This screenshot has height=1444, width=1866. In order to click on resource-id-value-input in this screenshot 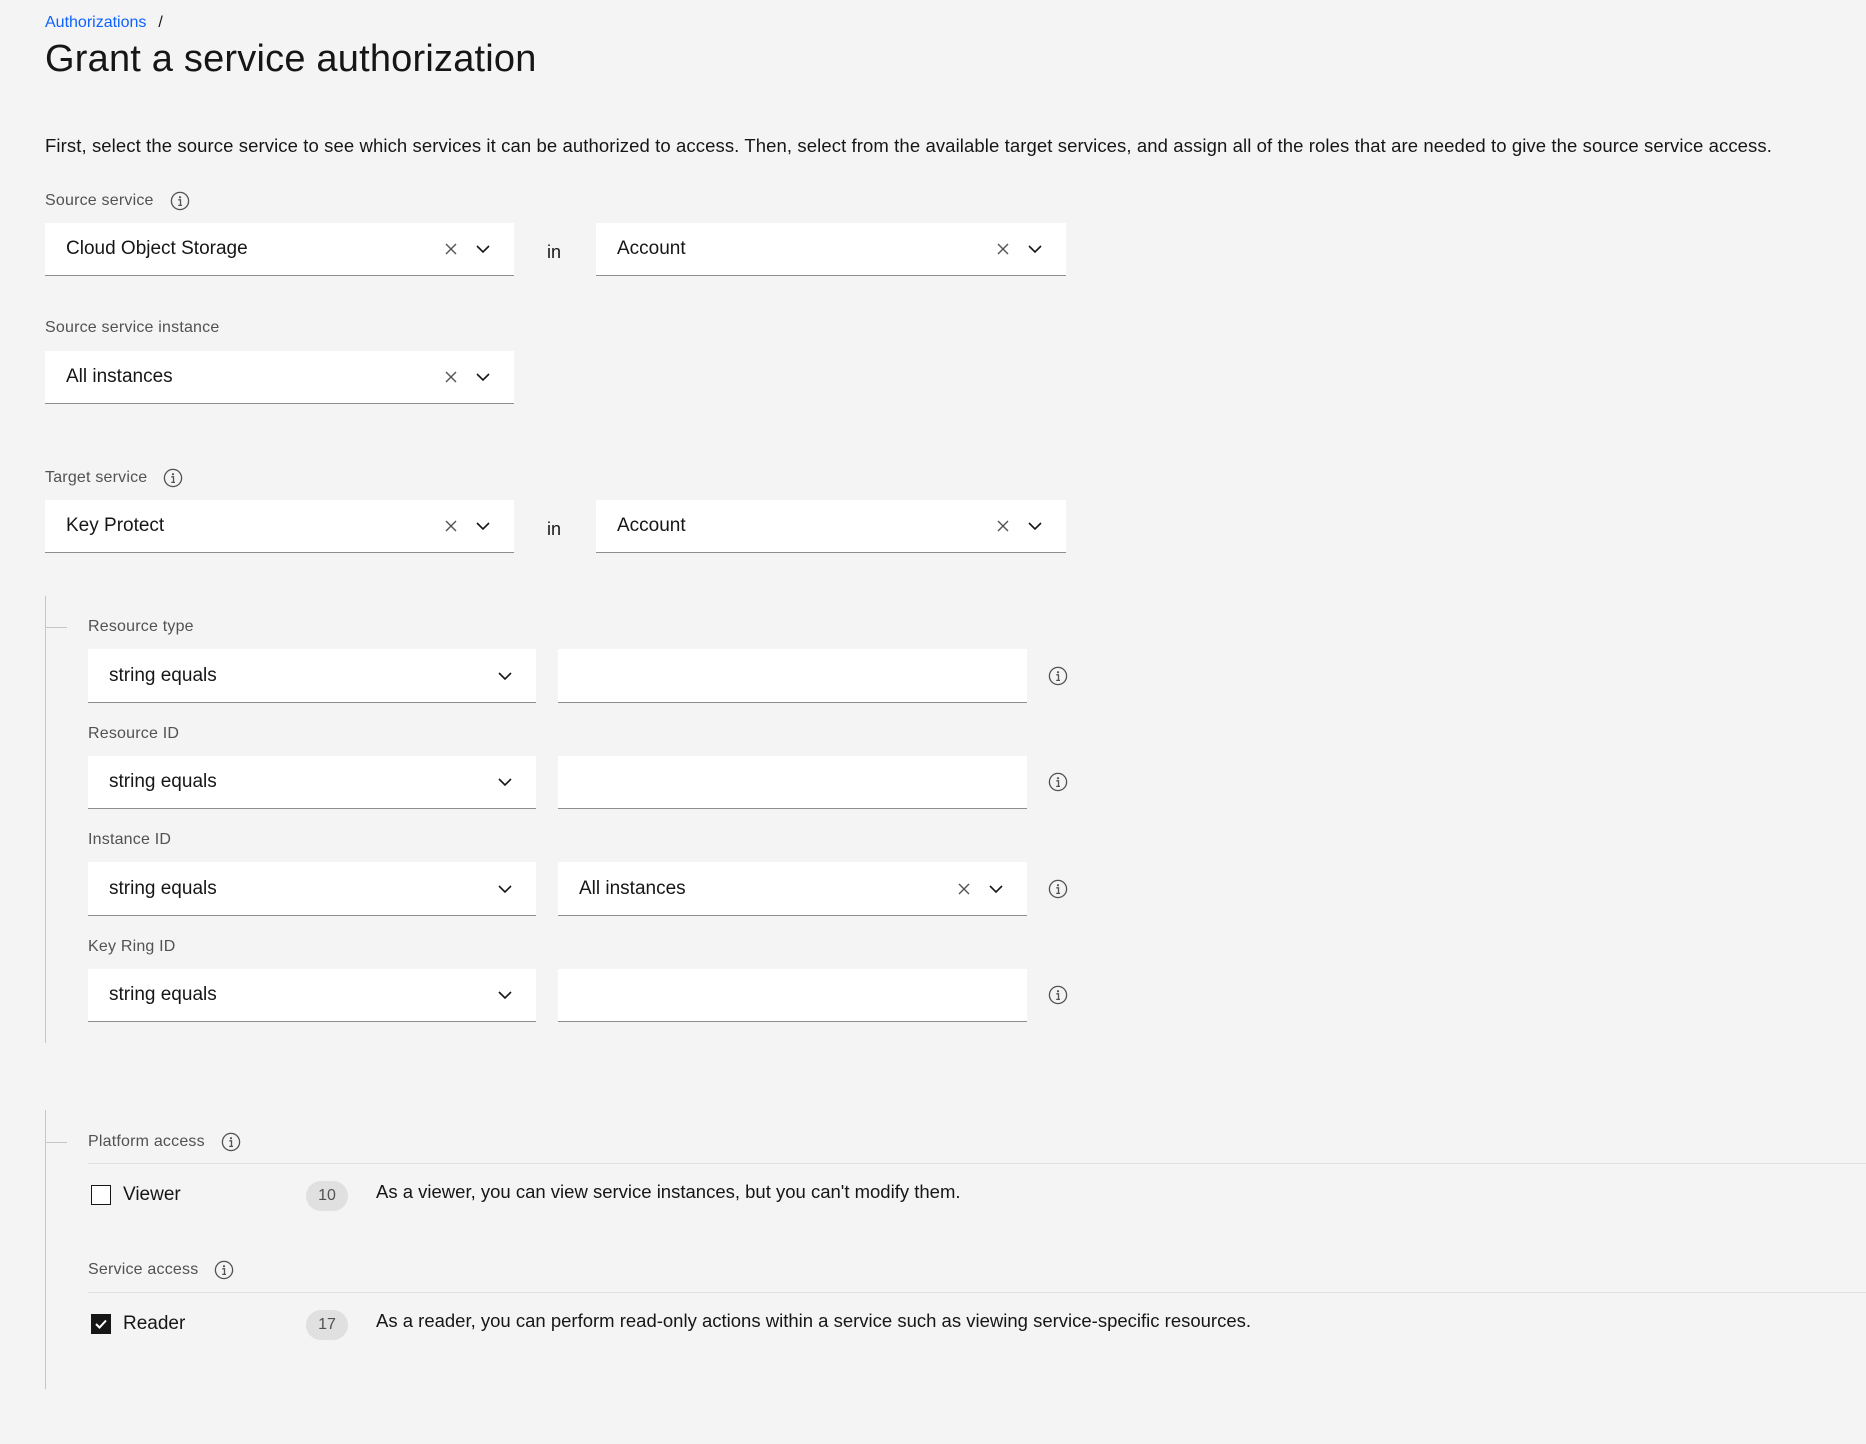, I will do `click(792, 782)`.